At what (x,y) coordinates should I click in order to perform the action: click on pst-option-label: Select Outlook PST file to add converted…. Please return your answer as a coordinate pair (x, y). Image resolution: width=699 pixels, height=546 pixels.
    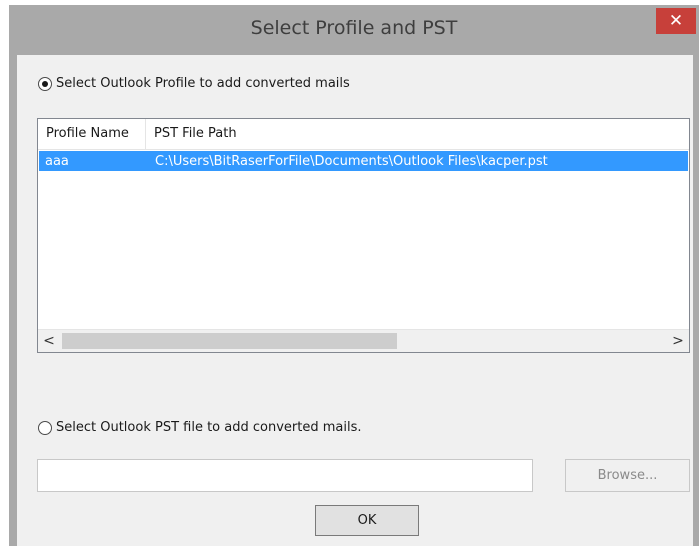
    Looking at the image, I should click on (208, 427).